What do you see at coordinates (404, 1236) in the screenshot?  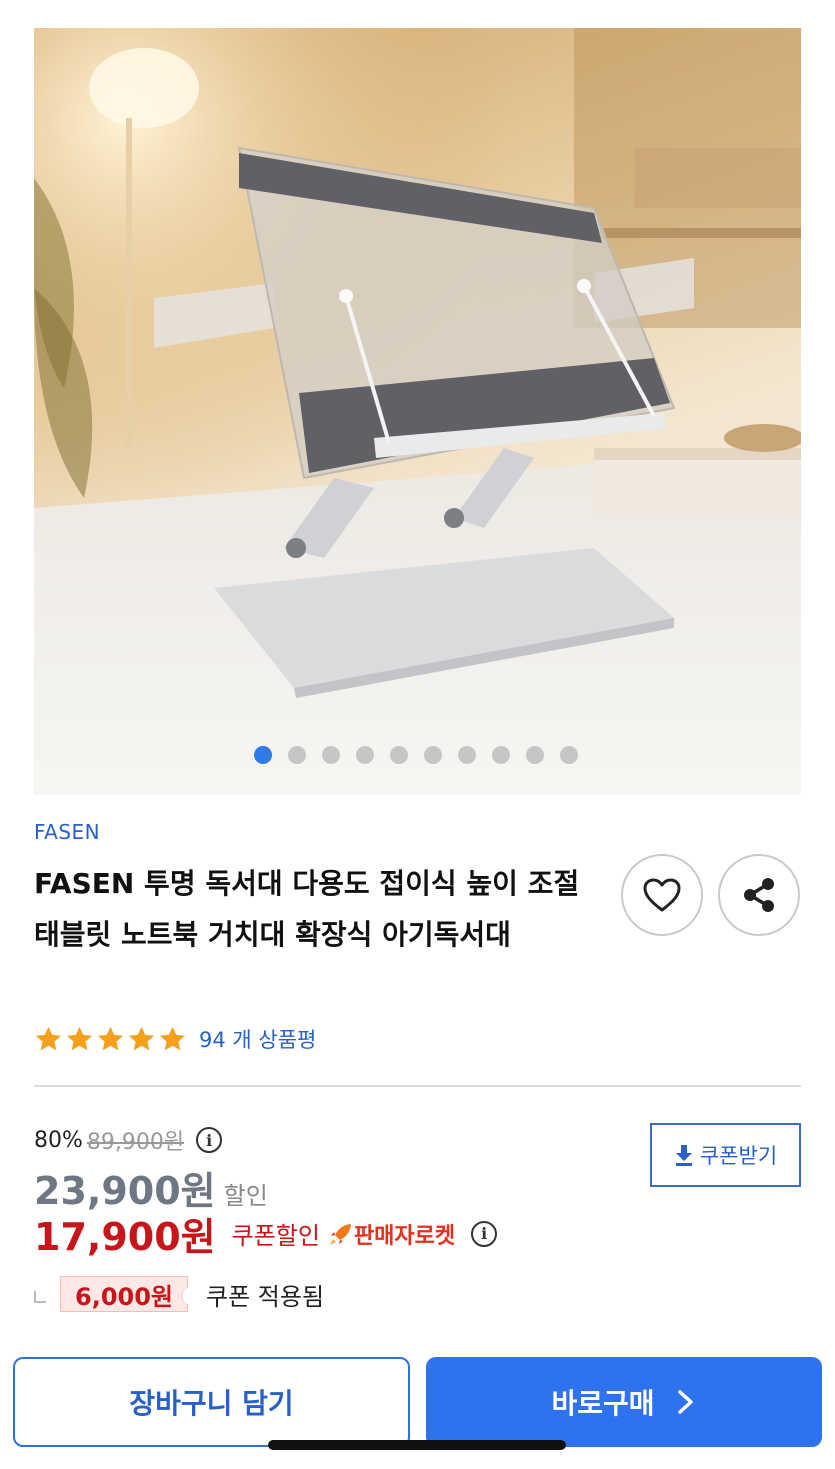 I see `seller-badge-label: 판매자로켓` at bounding box center [404, 1236].